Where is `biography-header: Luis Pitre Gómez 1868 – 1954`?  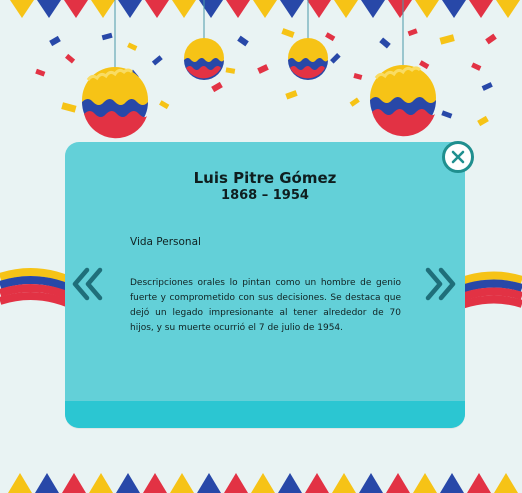
biography-header: Luis Pitre Gómez 1868 – 1954 is located at coordinates (265, 187).